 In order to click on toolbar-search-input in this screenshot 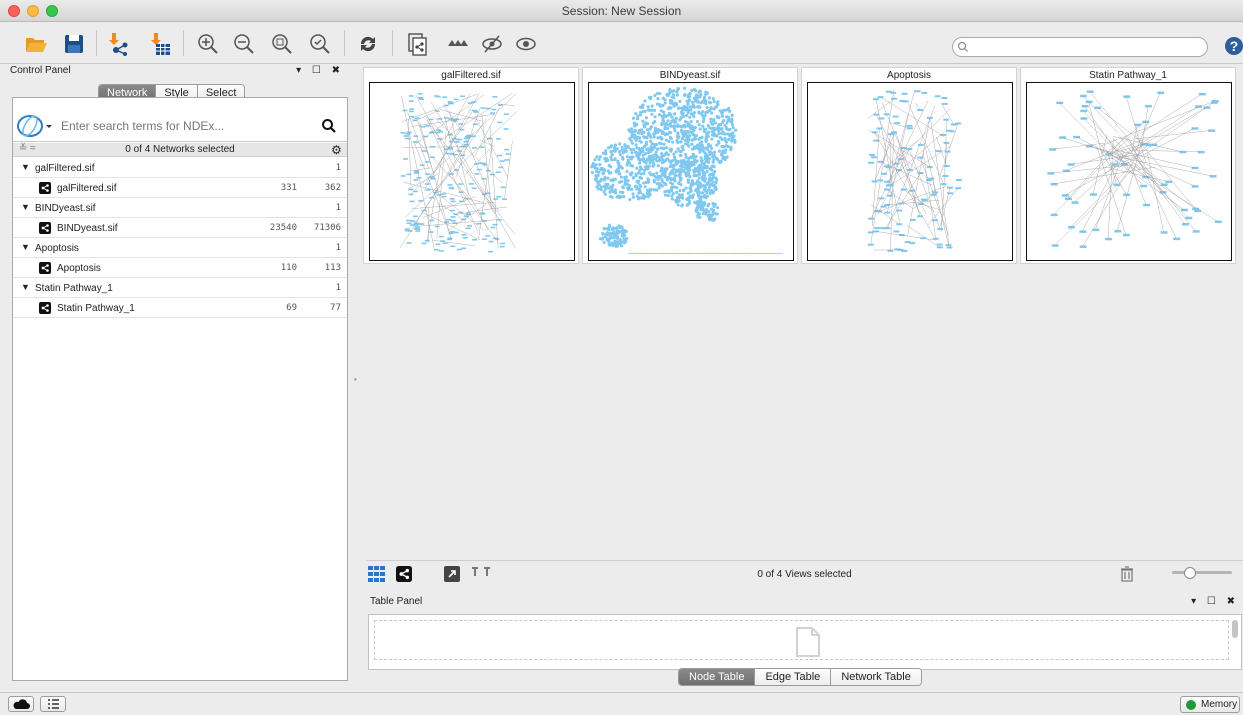, I will do `click(1080, 47)`.